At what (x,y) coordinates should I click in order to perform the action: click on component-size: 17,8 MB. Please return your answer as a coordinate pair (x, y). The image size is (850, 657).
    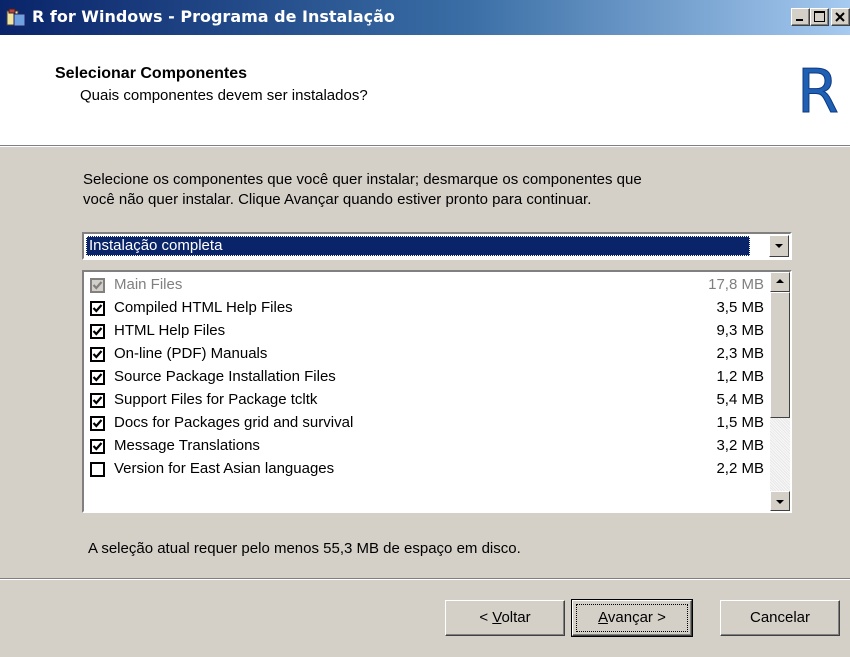
    Looking at the image, I should click on (736, 284).